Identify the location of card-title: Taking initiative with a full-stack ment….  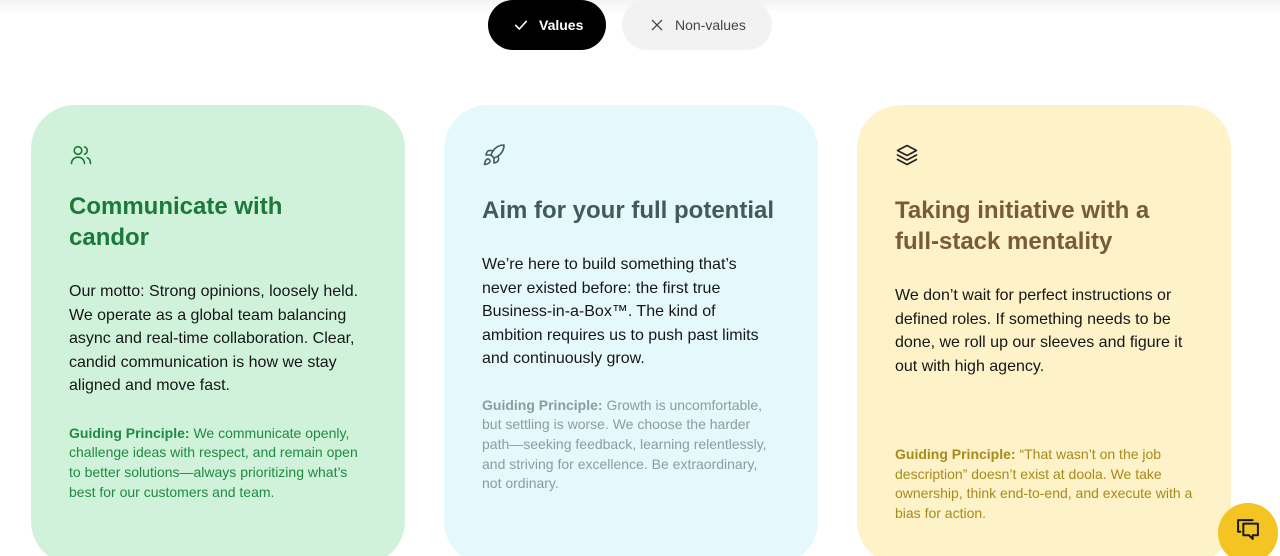
(1022, 226).